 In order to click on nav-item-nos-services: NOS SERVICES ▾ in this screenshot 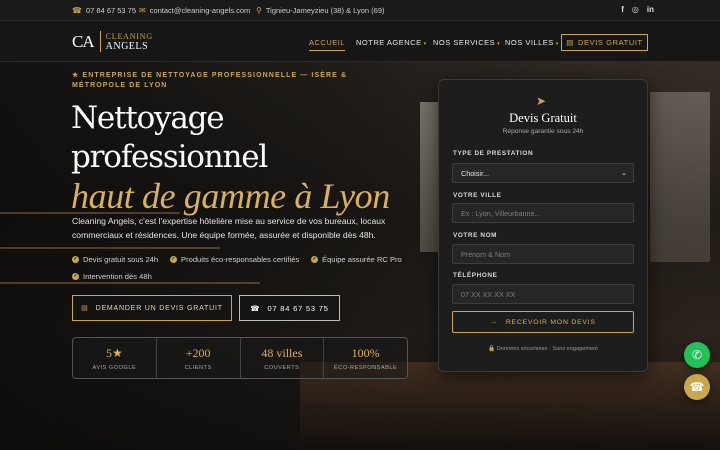, I will do `click(466, 42)`.